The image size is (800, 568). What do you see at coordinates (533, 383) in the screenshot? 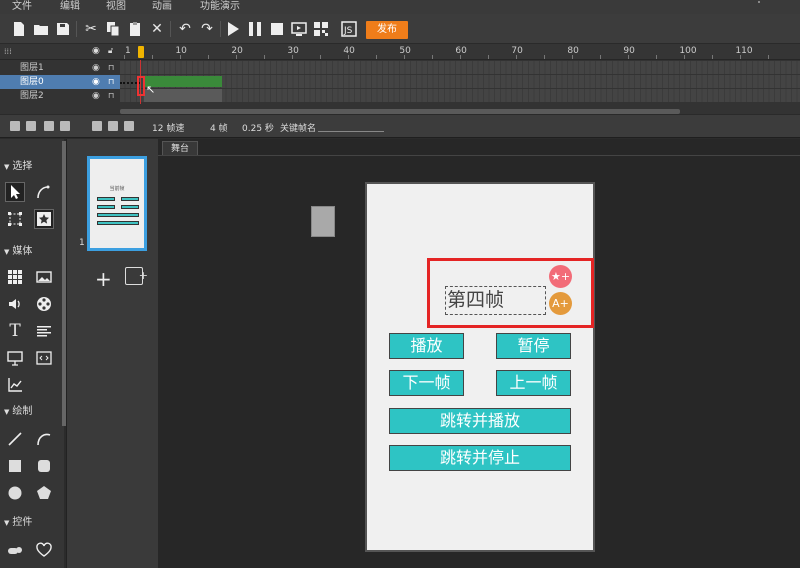
I see `prev-frame-button: 上一帧` at bounding box center [533, 383].